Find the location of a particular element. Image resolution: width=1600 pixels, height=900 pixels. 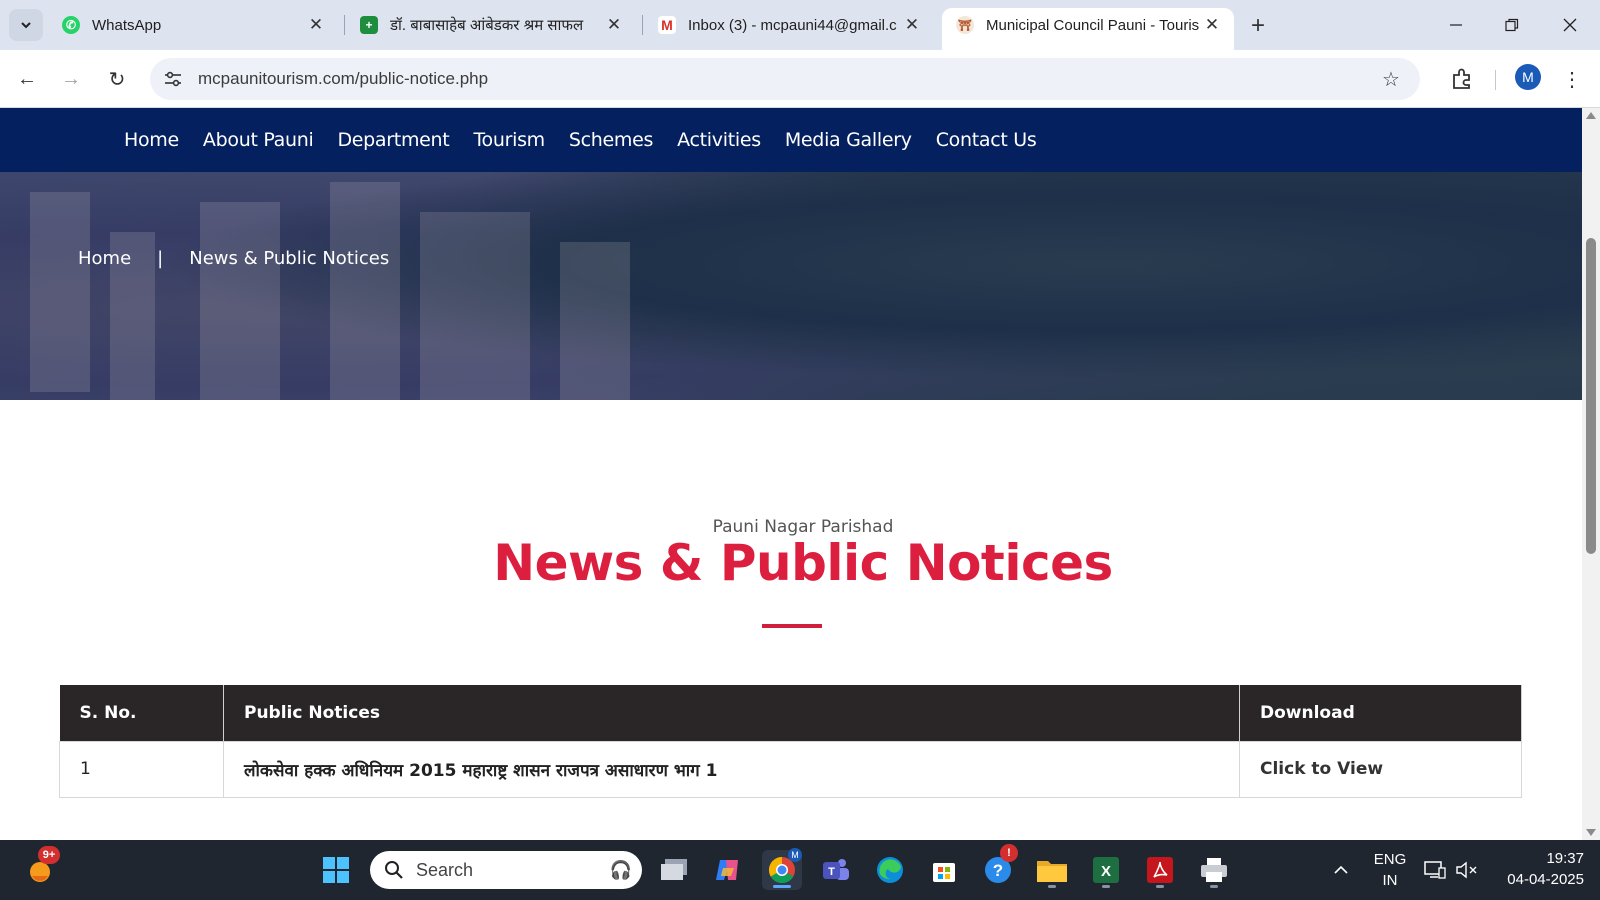

council-emblem-icon: ⛩ is located at coordinates (965, 25).